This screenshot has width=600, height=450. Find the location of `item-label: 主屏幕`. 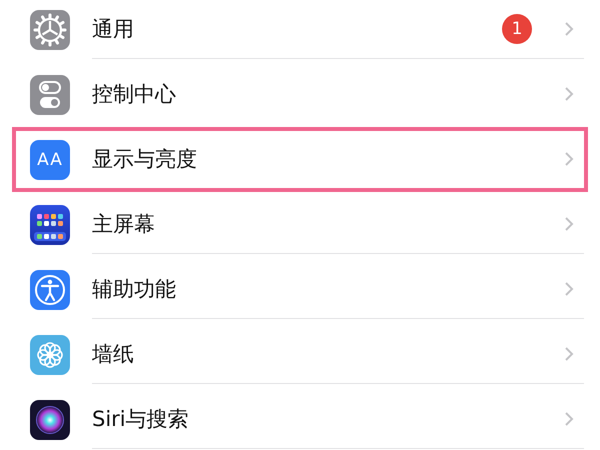

item-label: 主屏幕 is located at coordinates (124, 224).